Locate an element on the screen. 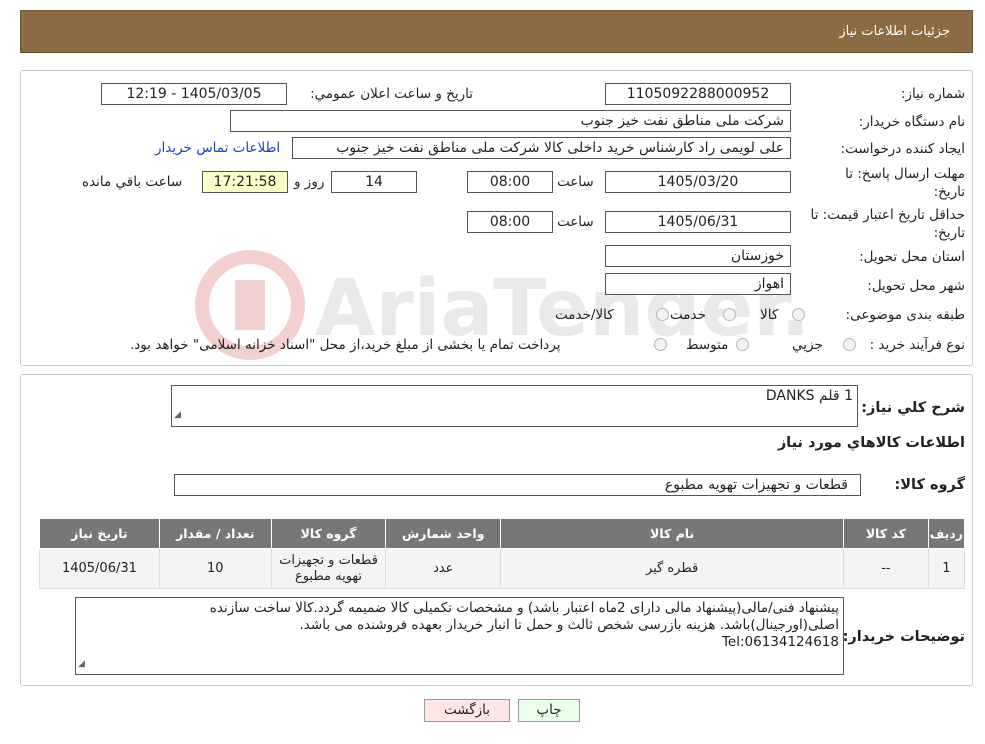 Image resolution: width=985 pixels, height=744 pixels. cell-date: 1405/06/31 is located at coordinates (99, 568).